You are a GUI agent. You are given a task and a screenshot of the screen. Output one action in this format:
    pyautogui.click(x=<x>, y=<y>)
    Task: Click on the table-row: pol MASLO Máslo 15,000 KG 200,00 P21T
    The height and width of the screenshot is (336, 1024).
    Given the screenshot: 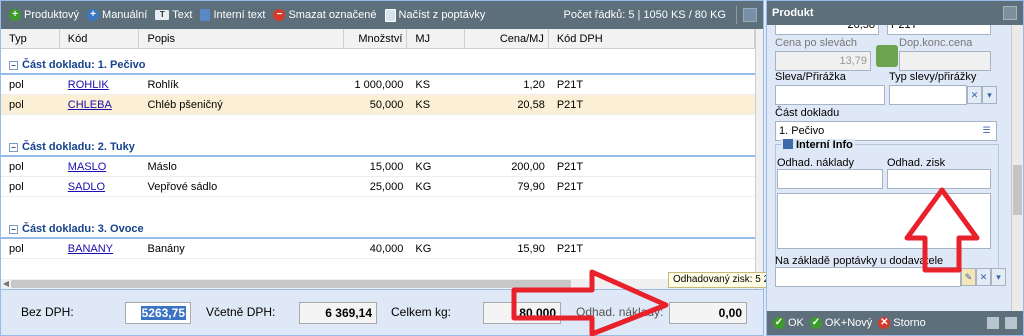 What is the action you would take?
    pyautogui.click(x=378, y=167)
    